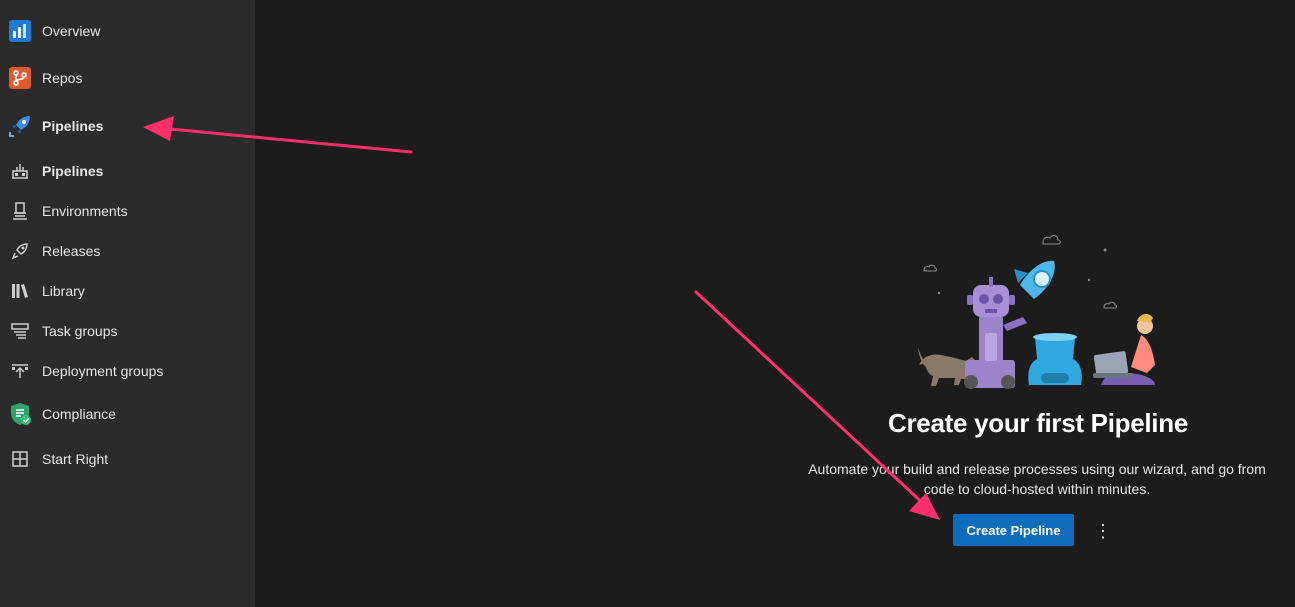 This screenshot has height=607, width=1295. Describe the element at coordinates (127, 78) in the screenshot. I see `sidebar-item-repos: Repos` at that location.